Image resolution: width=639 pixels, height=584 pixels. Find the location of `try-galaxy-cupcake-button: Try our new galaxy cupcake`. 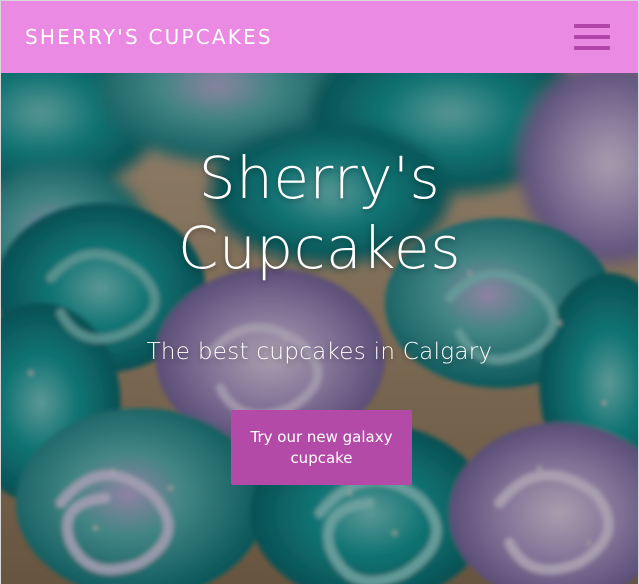

try-galaxy-cupcake-button: Try our new galaxy cupcake is located at coordinates (321, 447).